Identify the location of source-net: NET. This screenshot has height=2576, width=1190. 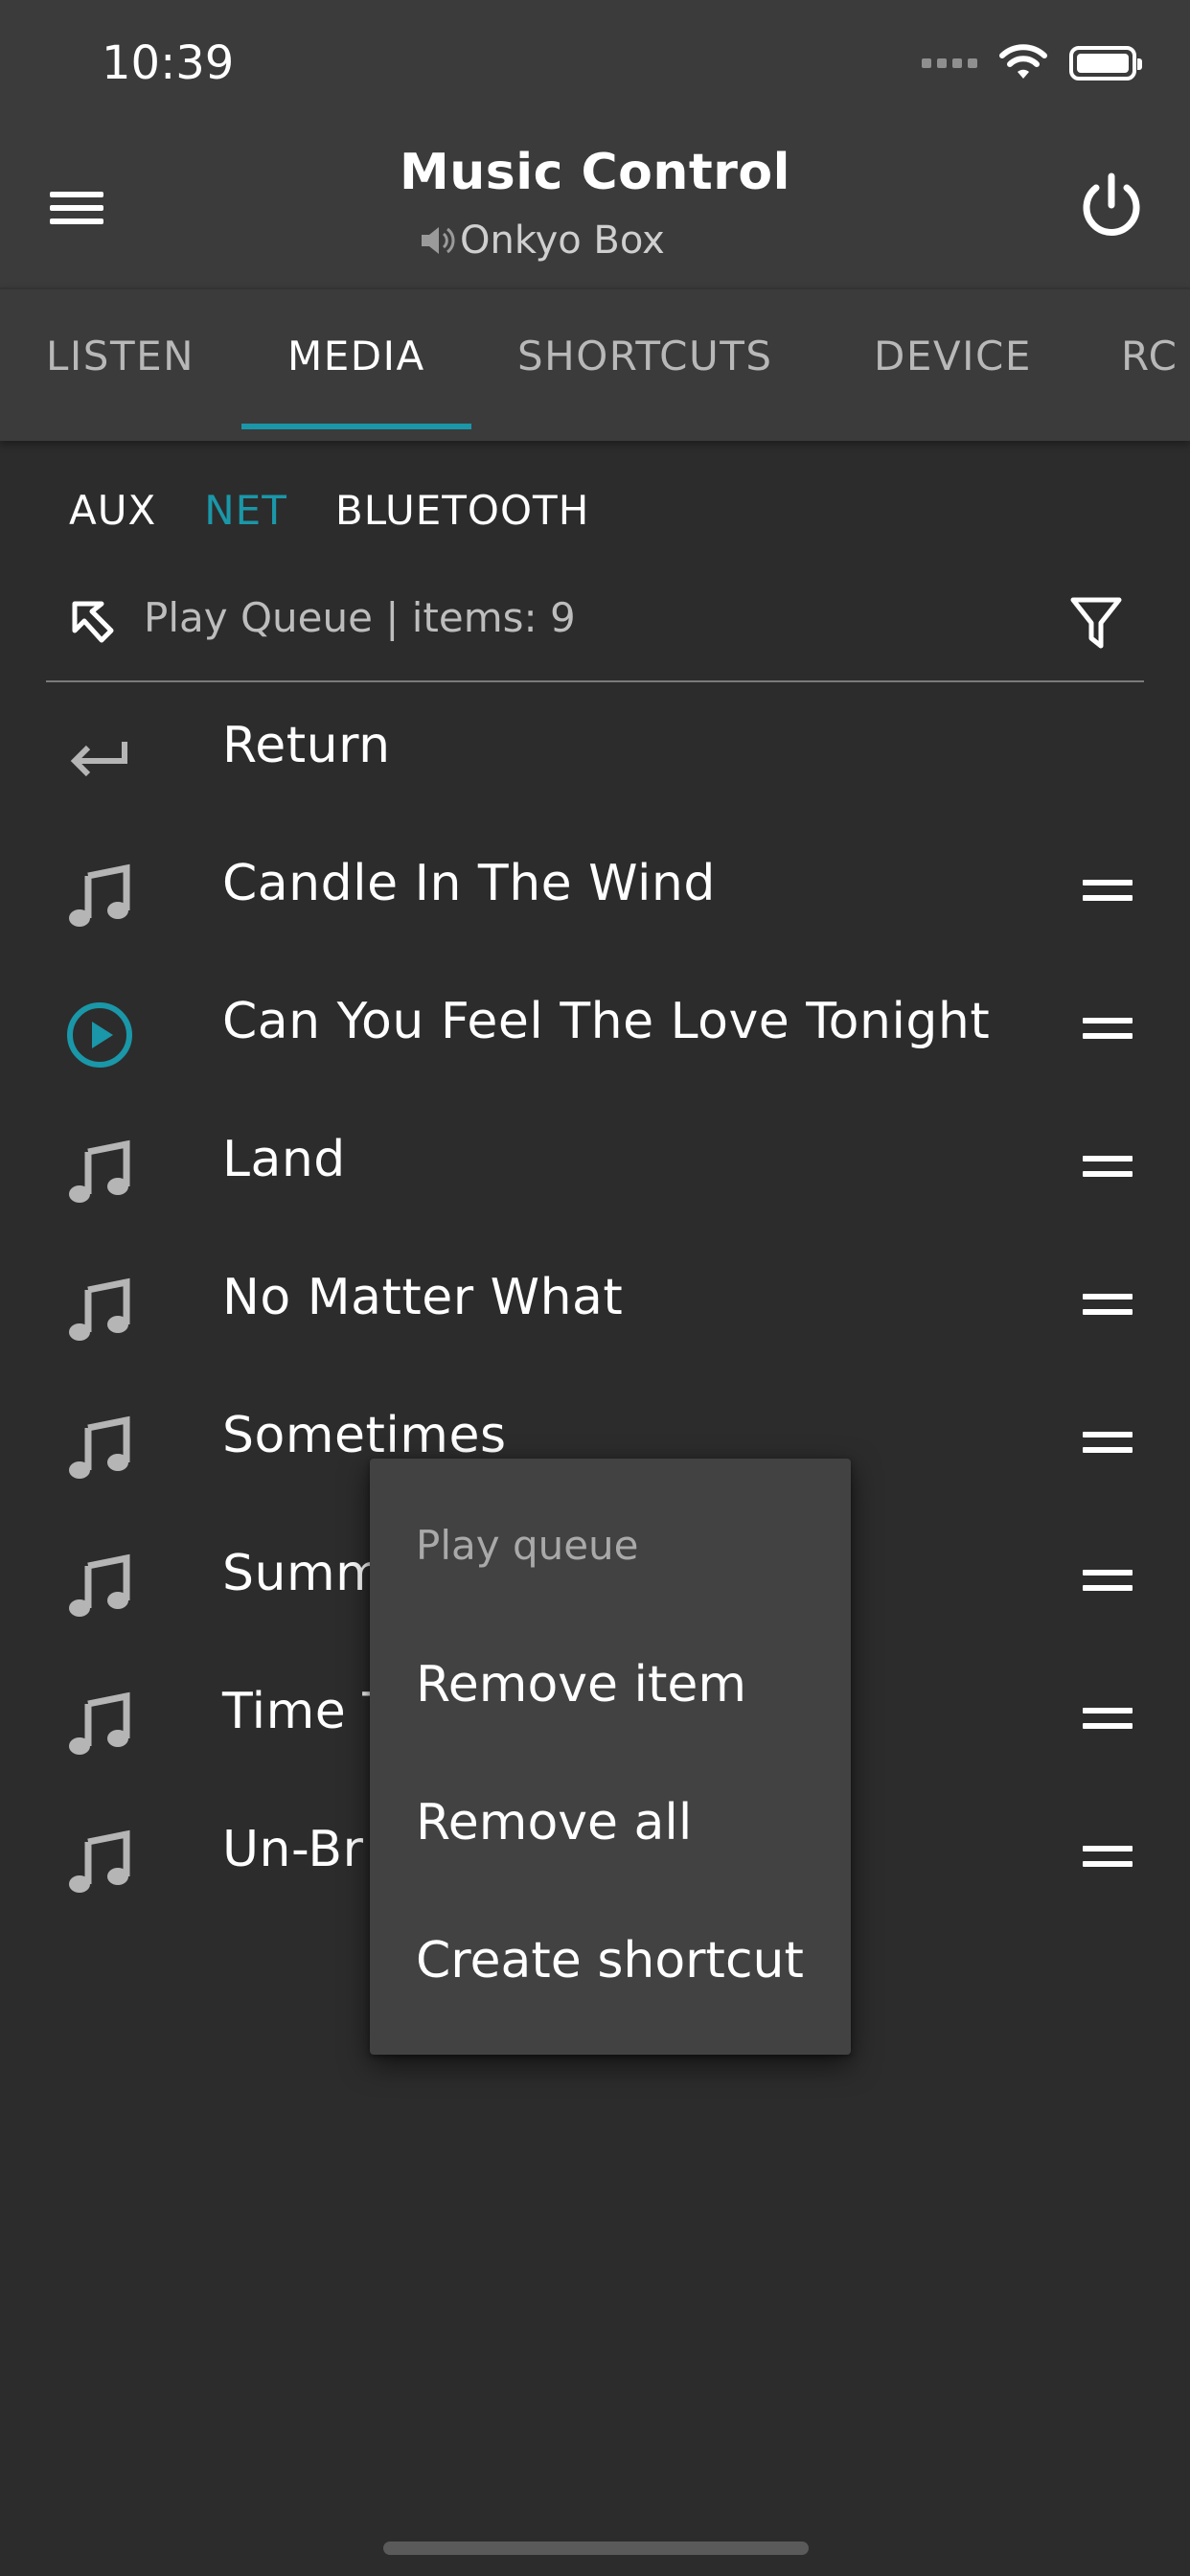
(246, 510).